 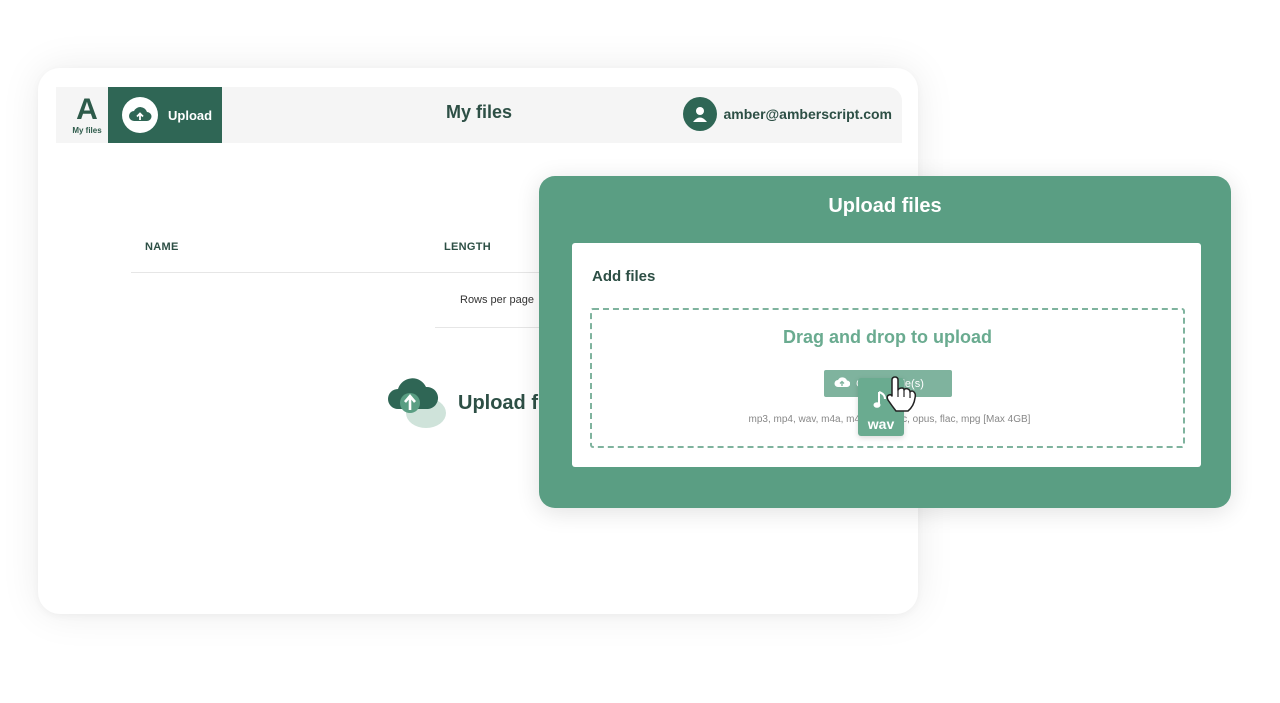 I want to click on dropzone-heading: Drag and drop to upload, so click(x=887, y=337).